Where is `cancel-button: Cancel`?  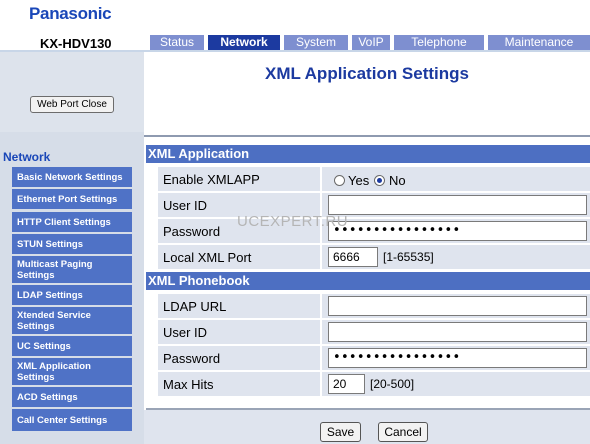
cancel-button: Cancel is located at coordinates (403, 432).